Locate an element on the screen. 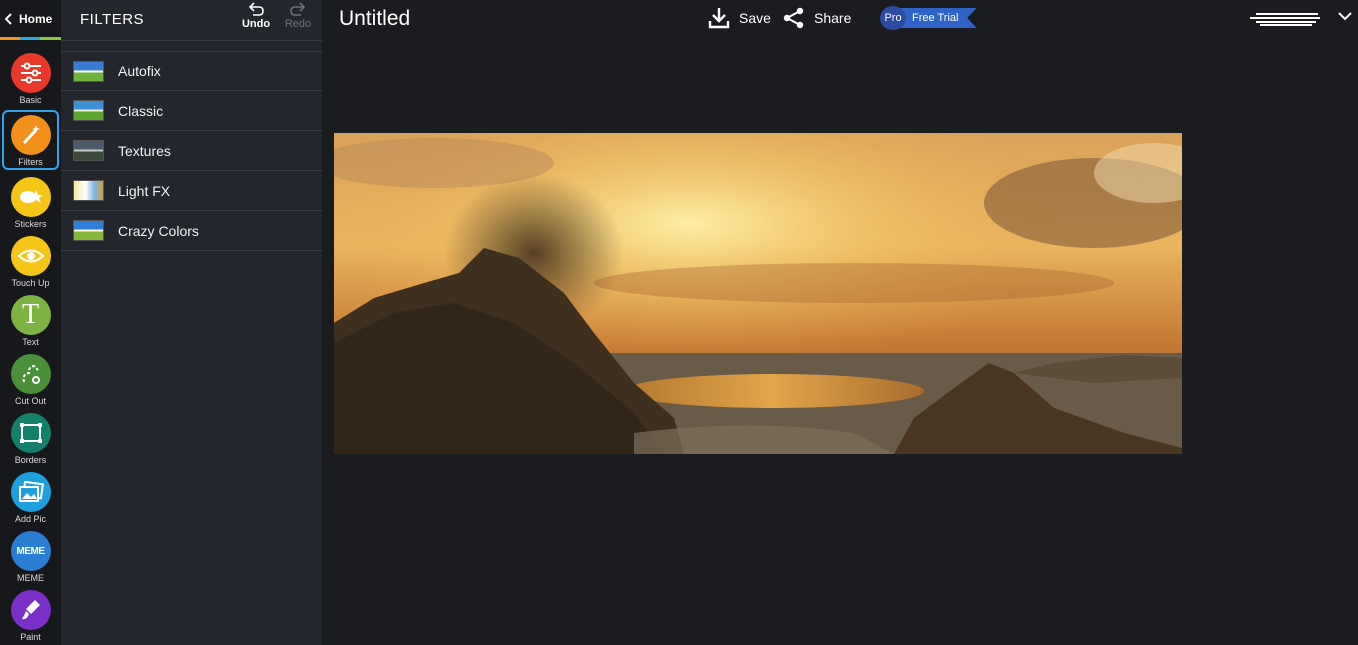 The height and width of the screenshot is (645, 1358). tool-meme: MEME MEME is located at coordinates (30, 560).